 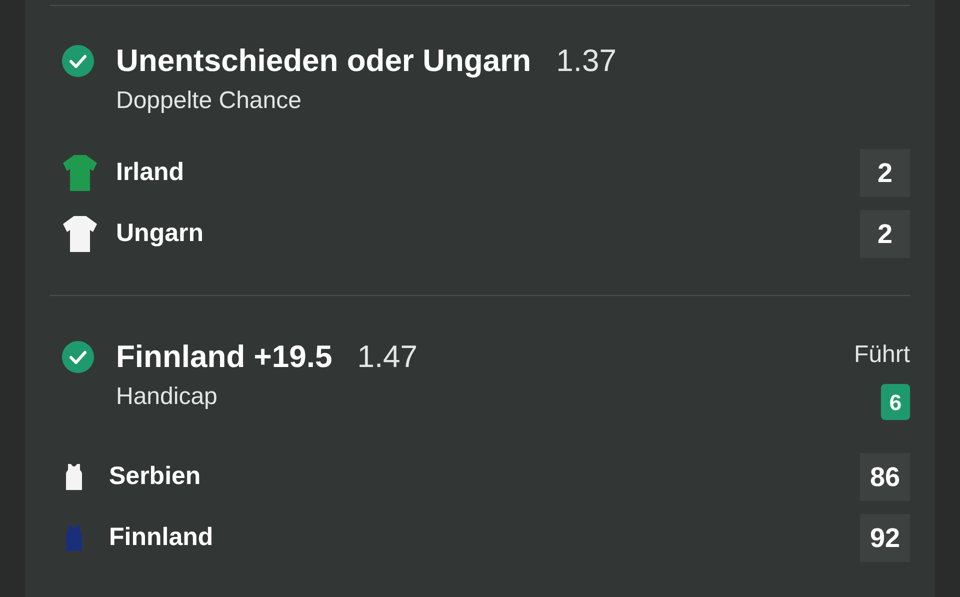 What do you see at coordinates (161, 538) in the screenshot?
I see `team-name: Finnland` at bounding box center [161, 538].